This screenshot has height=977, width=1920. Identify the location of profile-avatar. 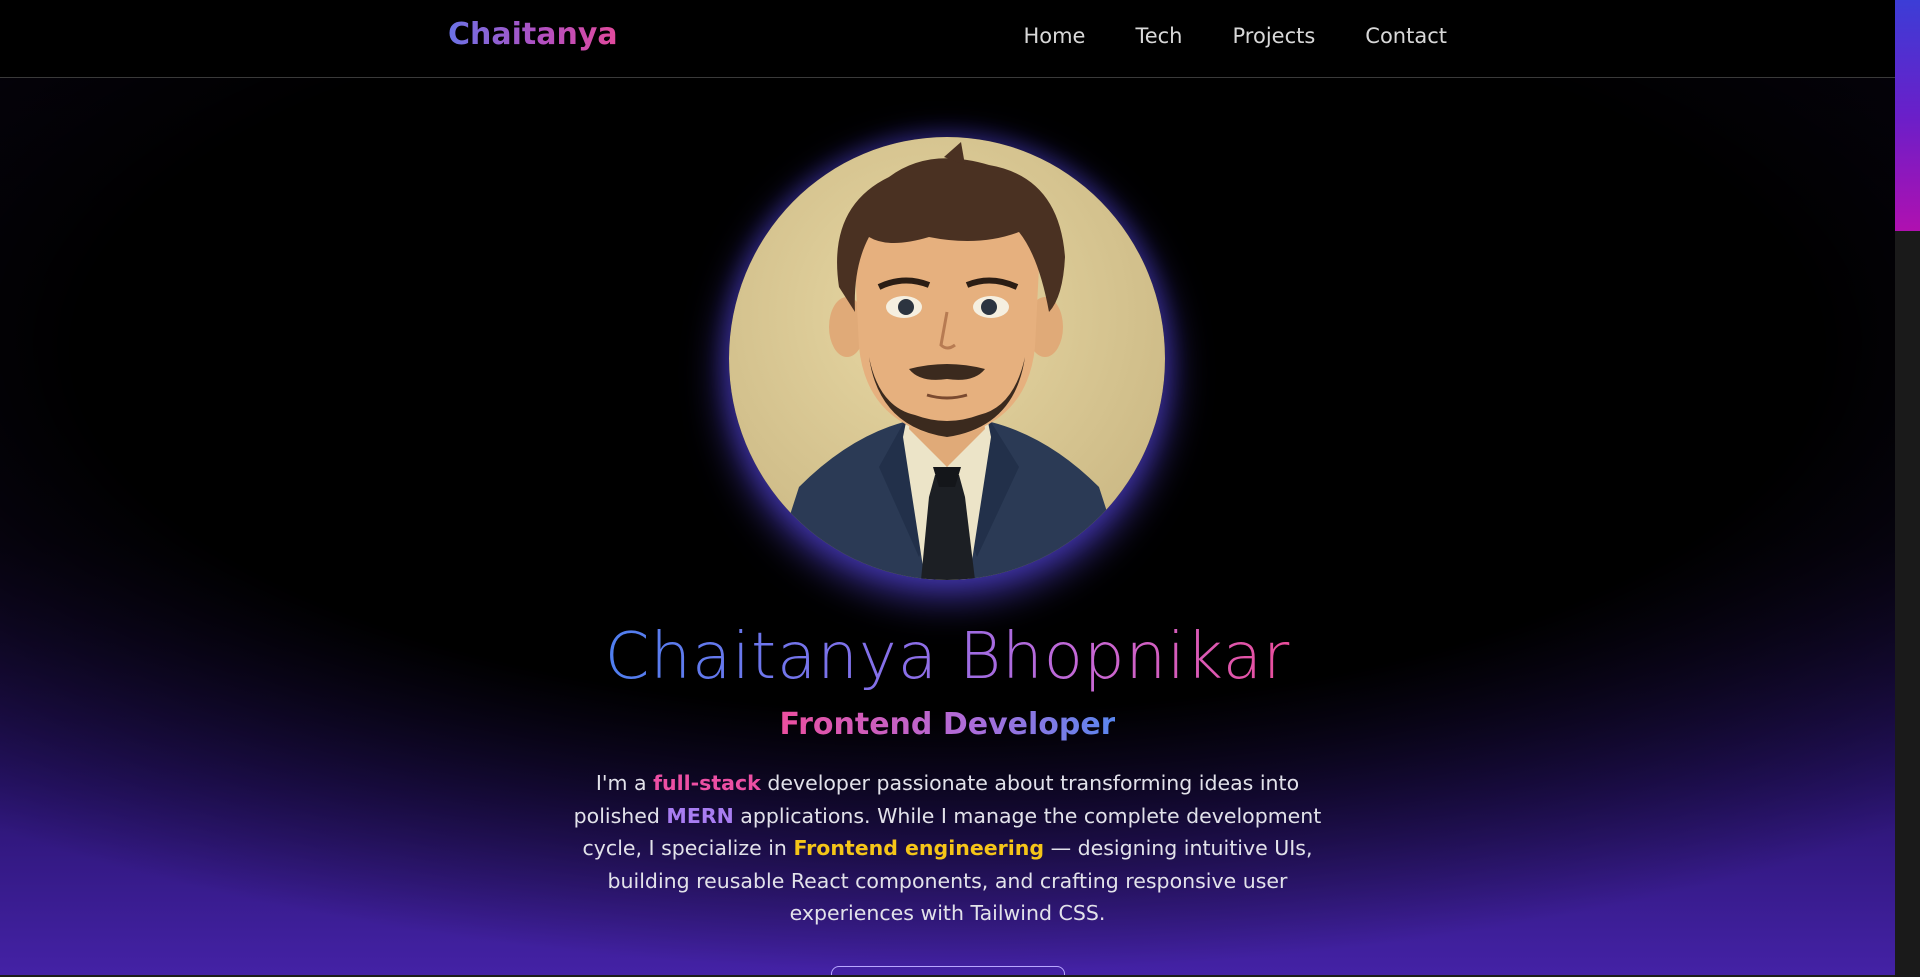
(947, 358).